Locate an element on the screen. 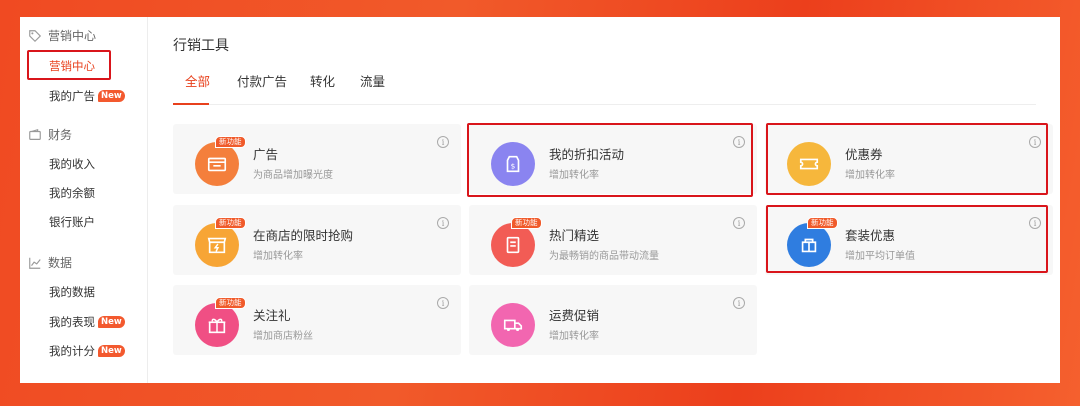 This screenshot has width=1080, height=406. sidebar-section-label: 财务 is located at coordinates (60, 135).